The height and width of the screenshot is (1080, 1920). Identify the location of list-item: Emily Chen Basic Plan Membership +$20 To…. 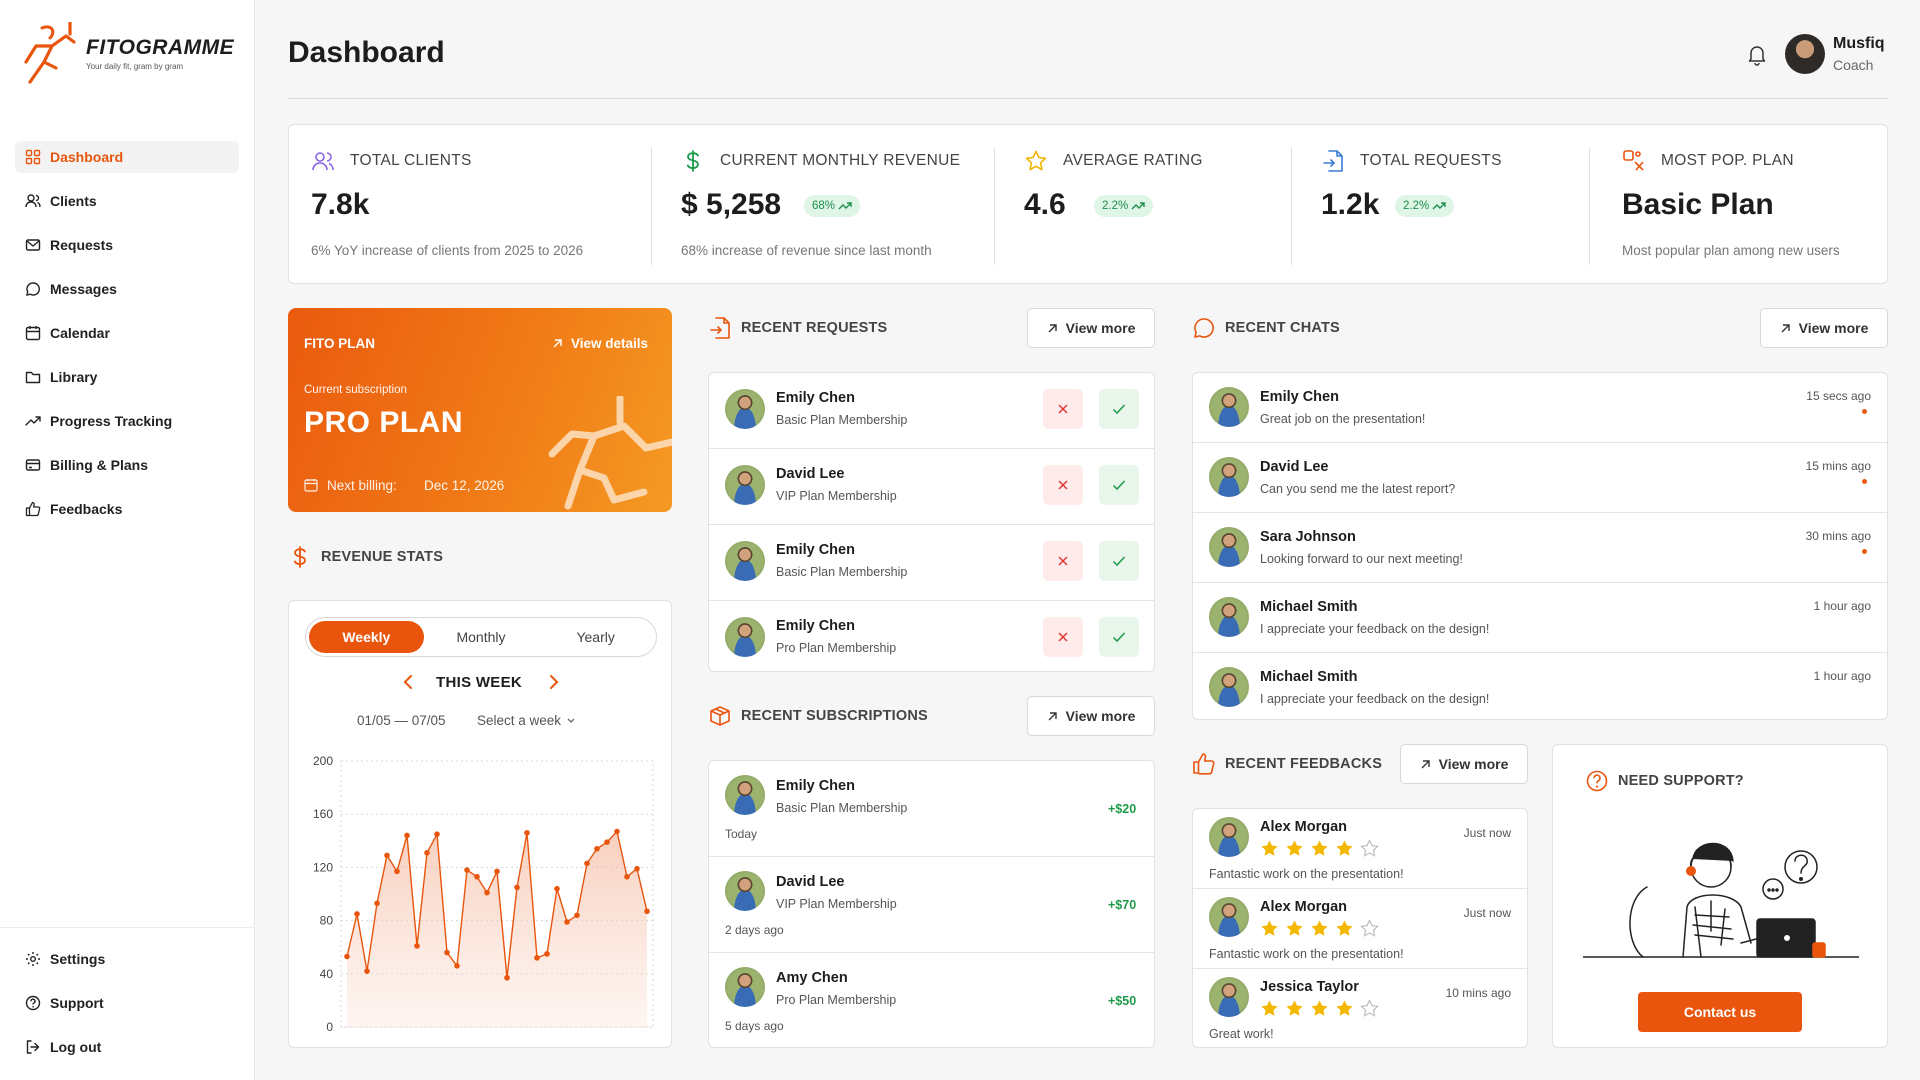
(931, 809).